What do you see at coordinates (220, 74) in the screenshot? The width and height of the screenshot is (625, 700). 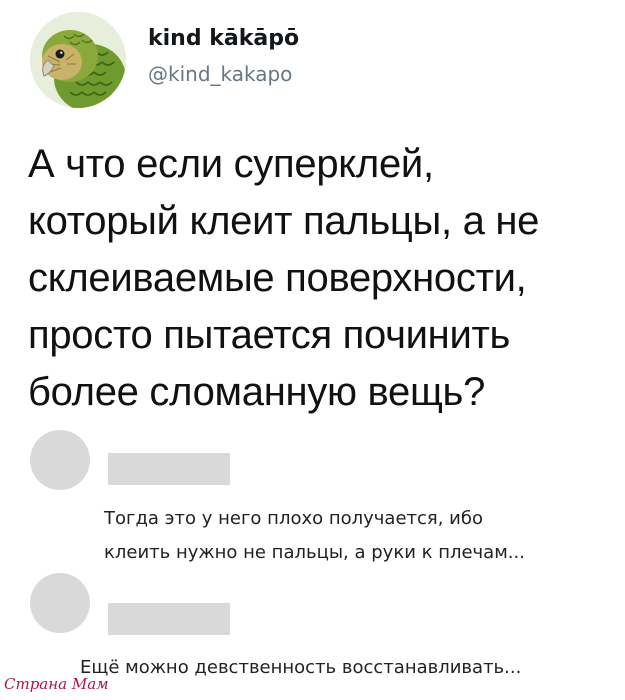 I see `tweet-handle: @kind_kakapo` at bounding box center [220, 74].